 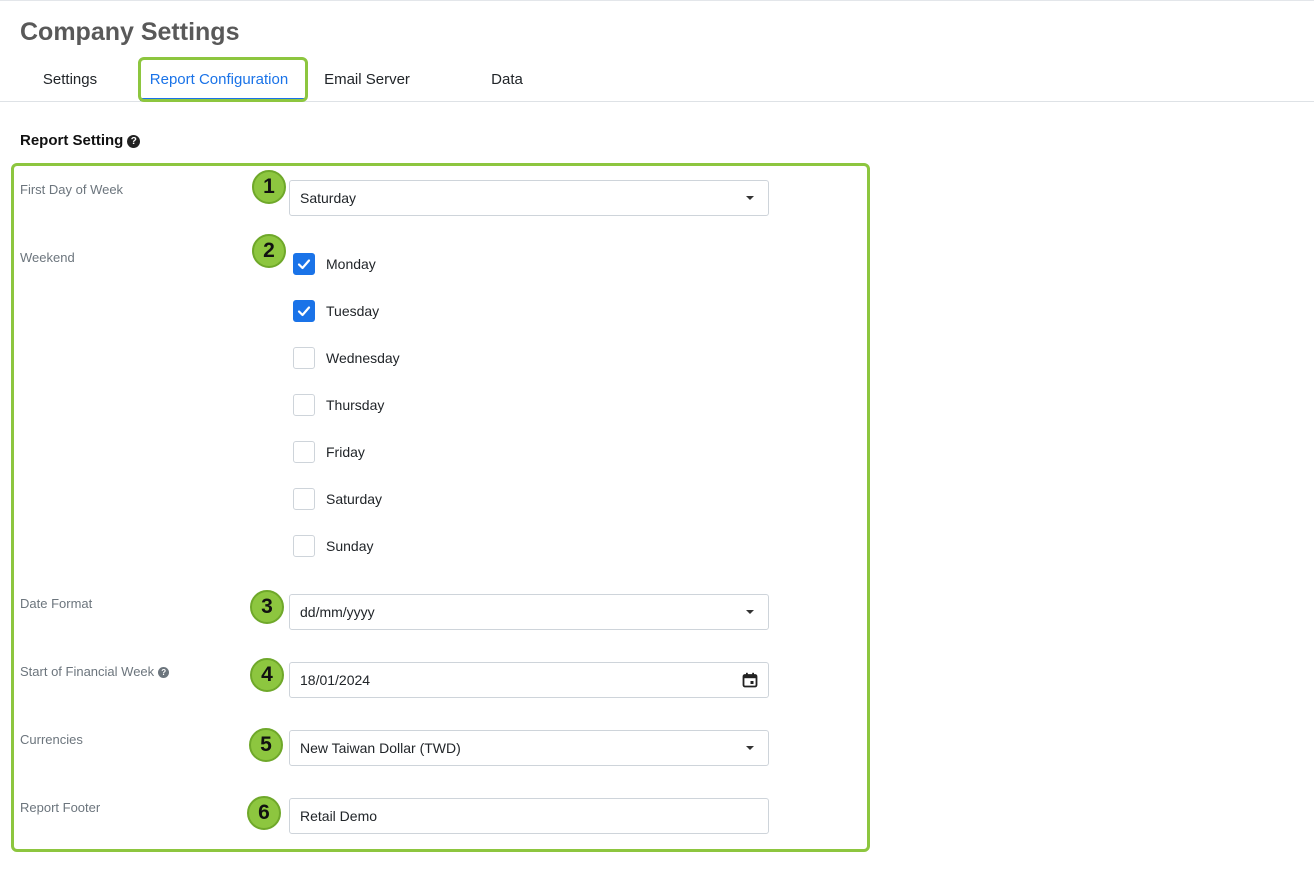 What do you see at coordinates (354, 499) in the screenshot?
I see `checkbox-label: Saturday` at bounding box center [354, 499].